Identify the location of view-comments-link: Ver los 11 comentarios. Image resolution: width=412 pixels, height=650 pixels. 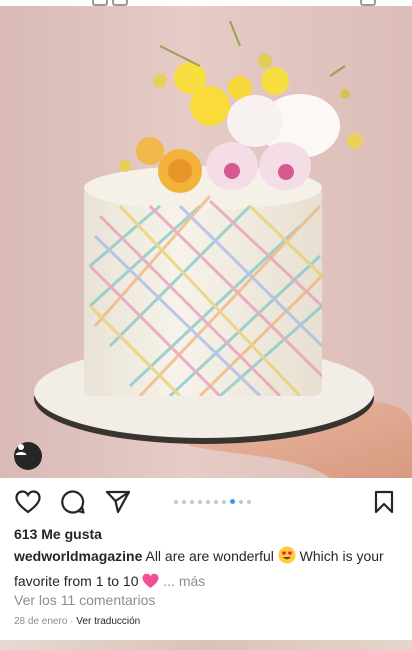
(84, 600).